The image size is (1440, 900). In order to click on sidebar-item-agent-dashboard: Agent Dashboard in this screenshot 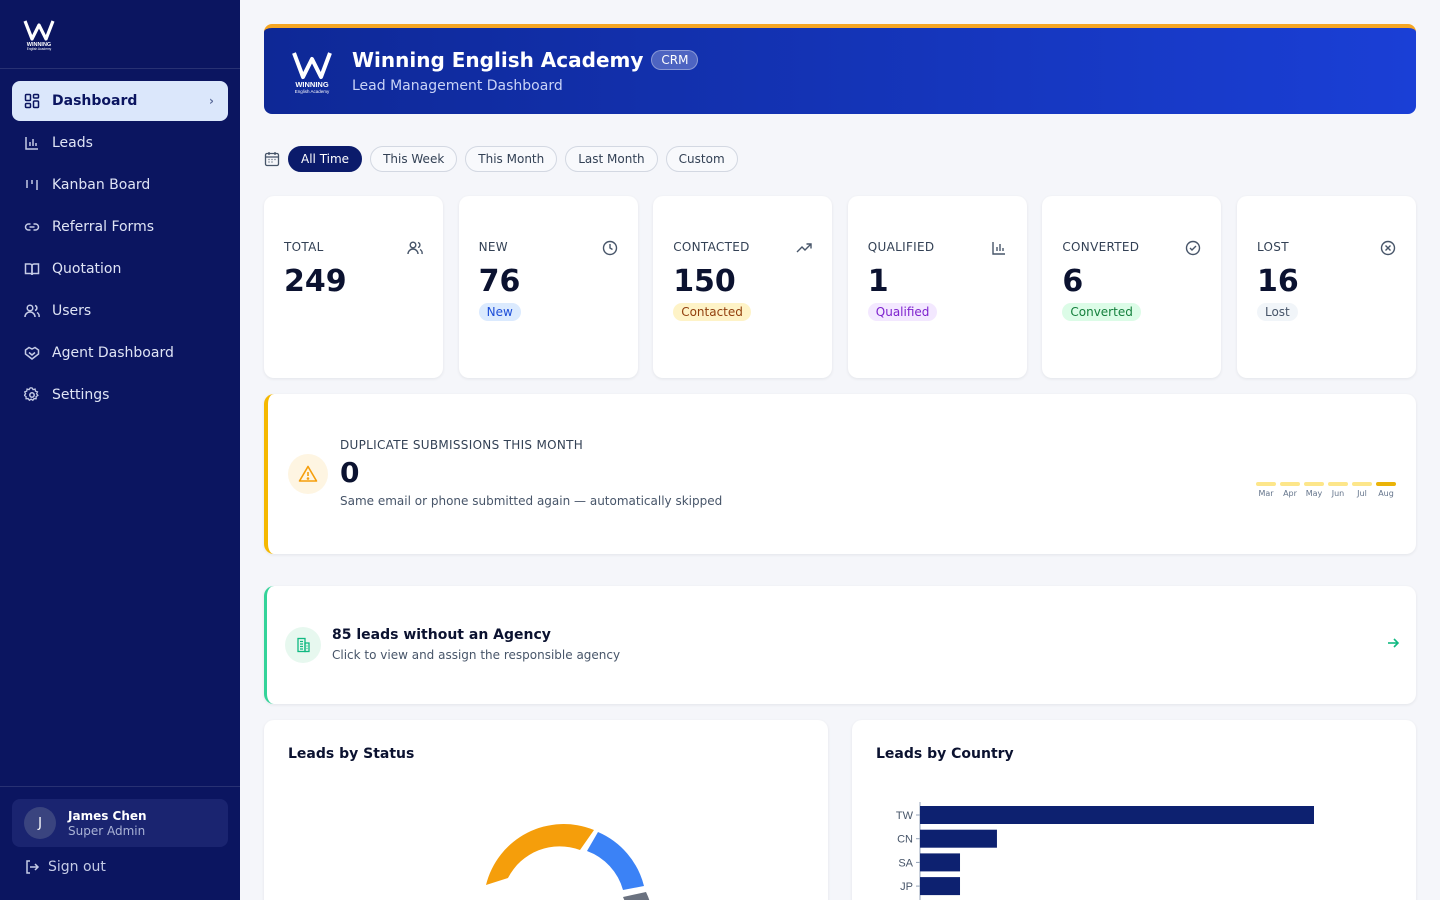, I will do `click(120, 353)`.